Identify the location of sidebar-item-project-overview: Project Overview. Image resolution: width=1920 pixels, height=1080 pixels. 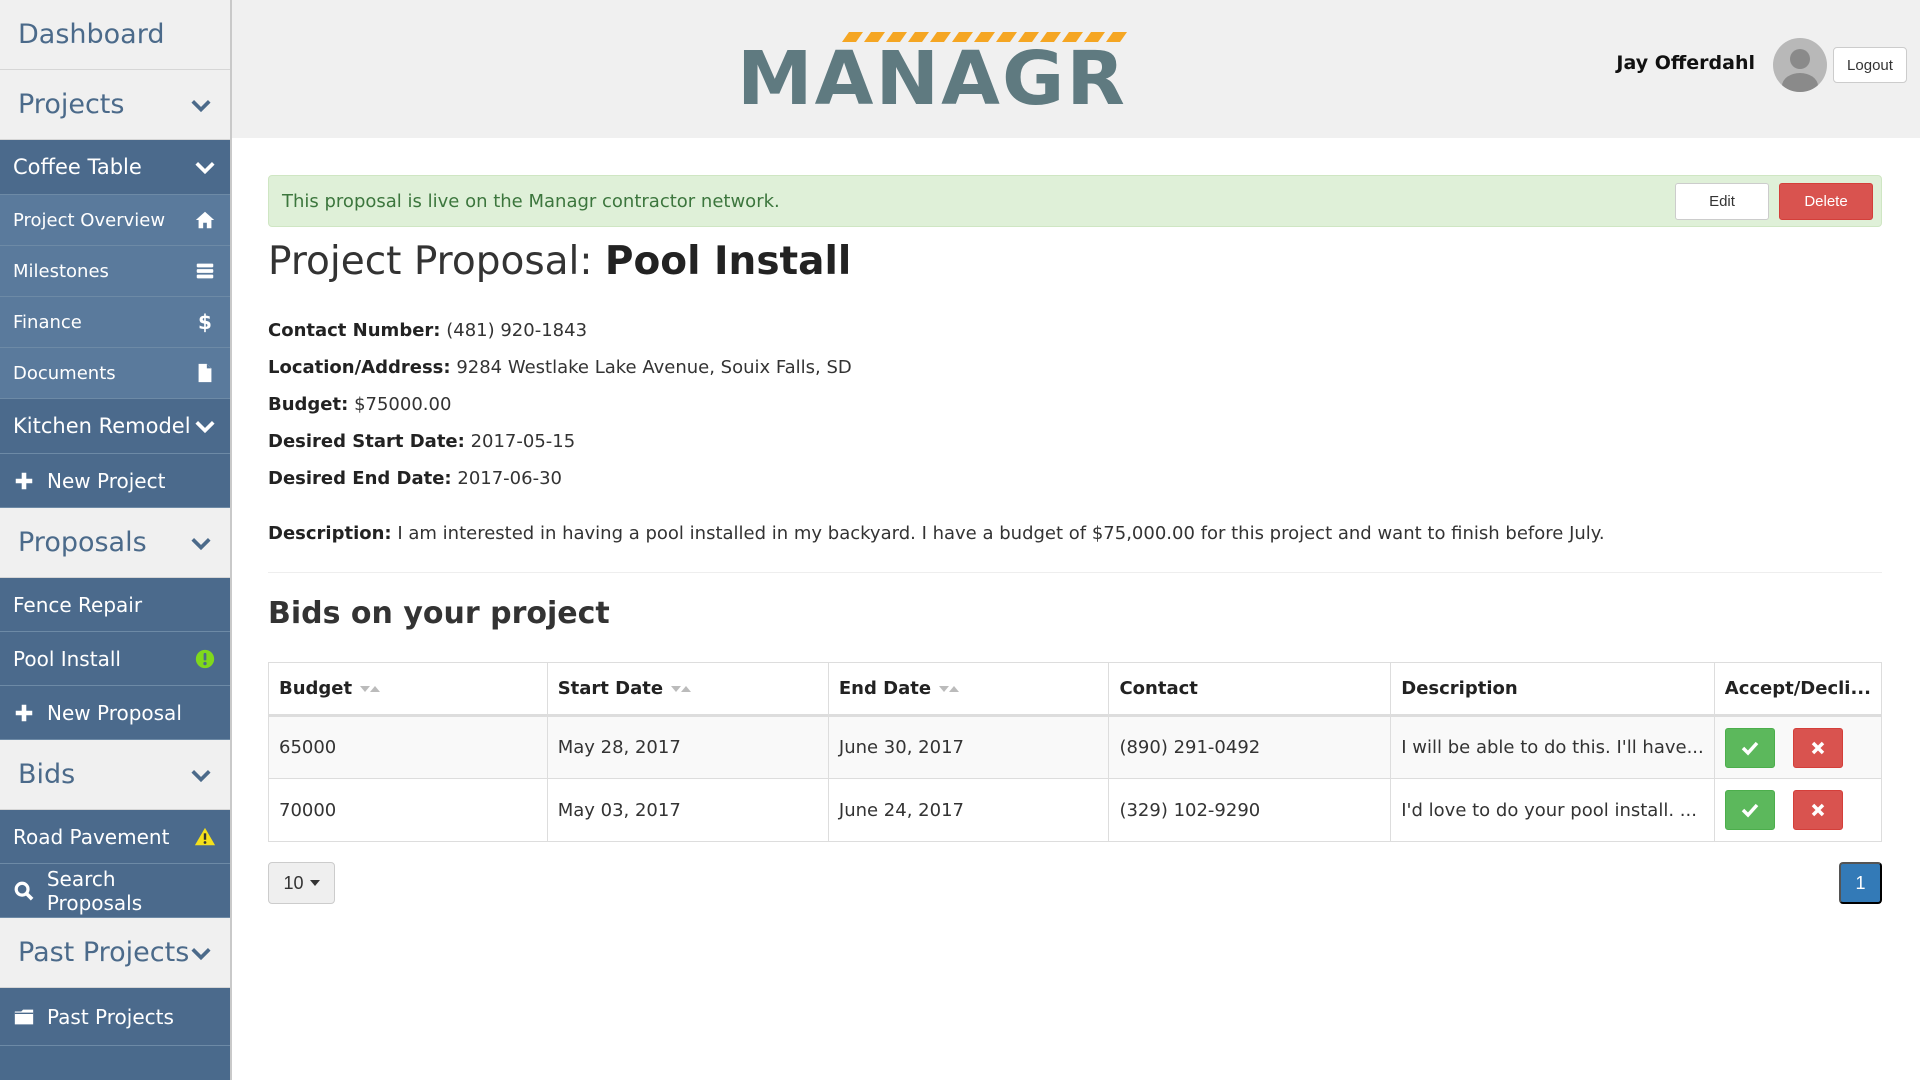
(115, 220).